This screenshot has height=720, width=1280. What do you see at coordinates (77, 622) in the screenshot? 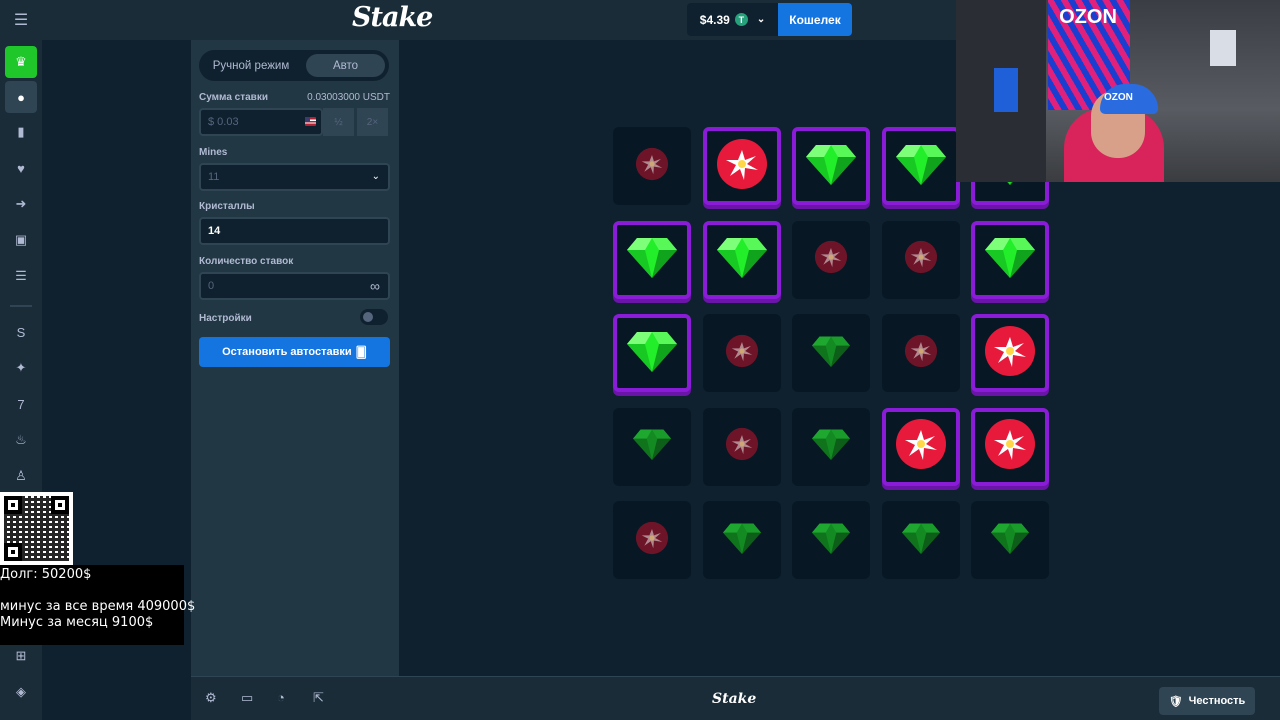
I see `month-minus-text: Минус за месяц 9100$` at bounding box center [77, 622].